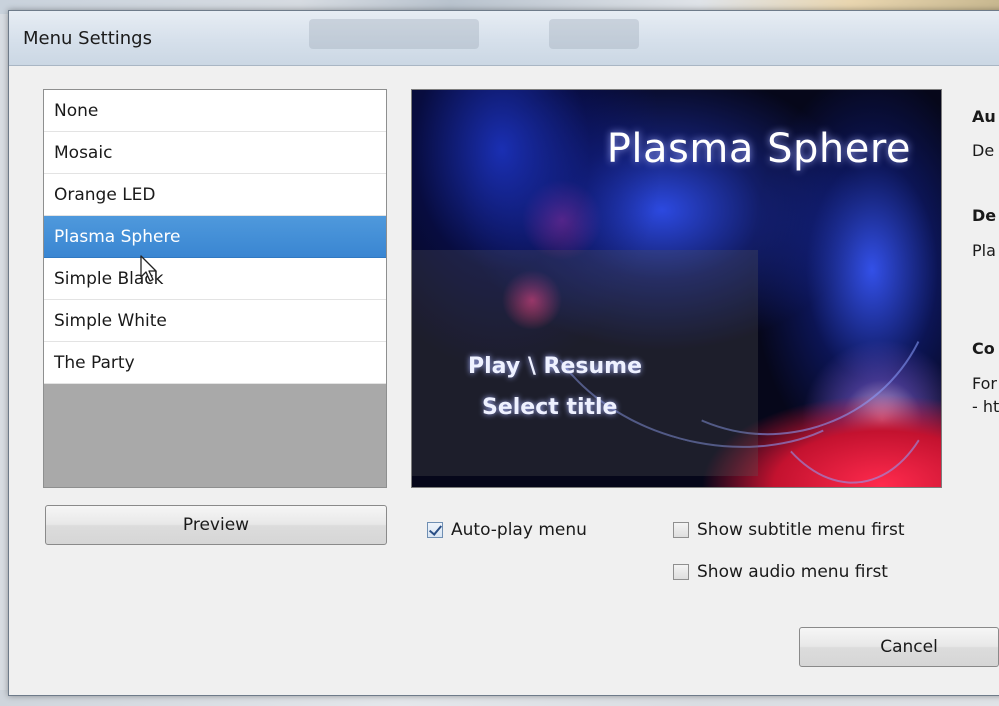 Image resolution: width=999 pixels, height=706 pixels. What do you see at coordinates (215, 321) in the screenshot?
I see `menu-style-item-simple-white: Simple White` at bounding box center [215, 321].